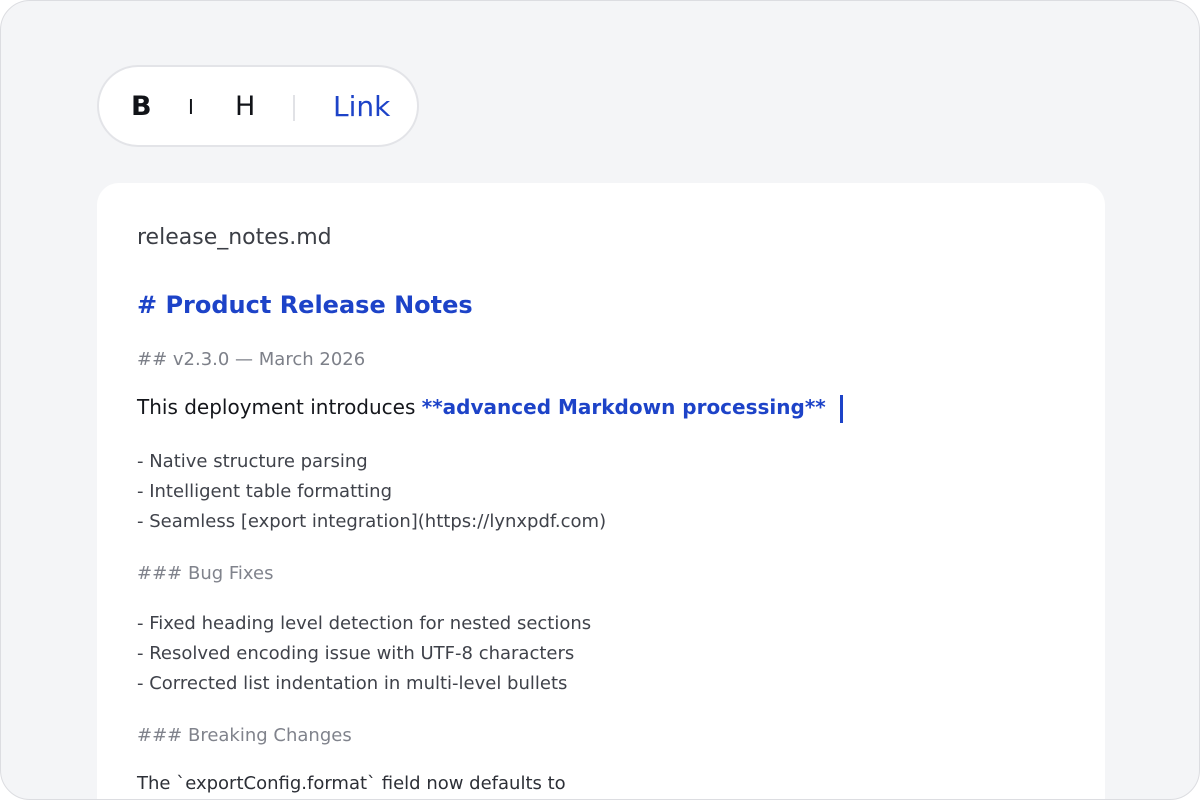 The image size is (1200, 800). I want to click on bold-markdown-text: **advanced Markdown processing**, so click(623, 407).